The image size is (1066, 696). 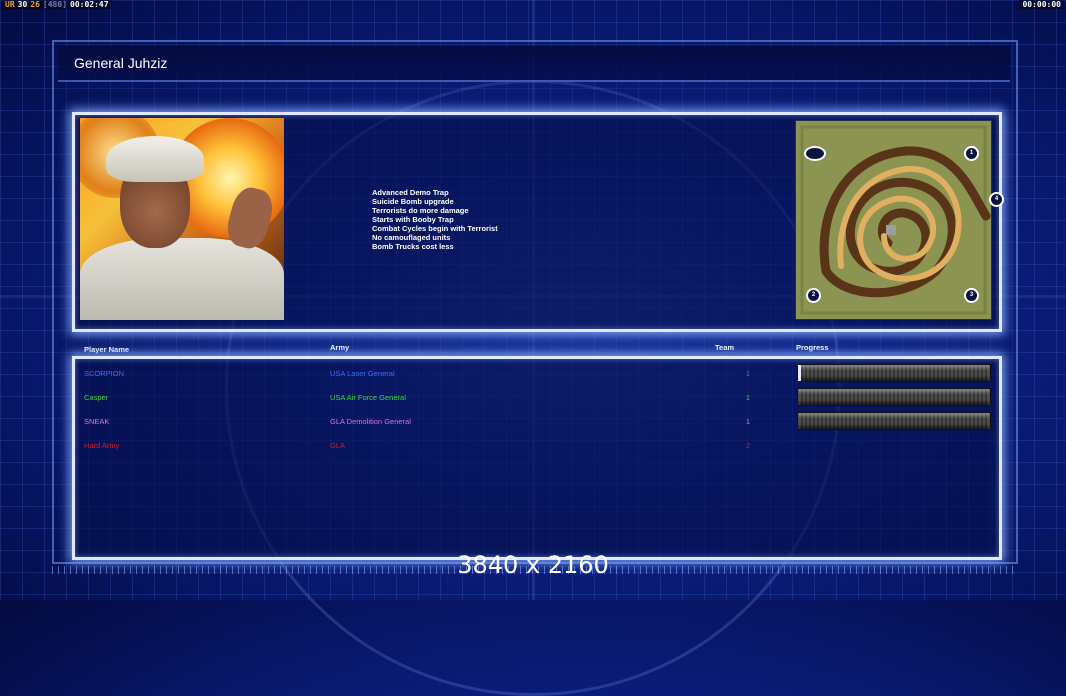 I want to click on column-header-team: Team, so click(x=725, y=347).